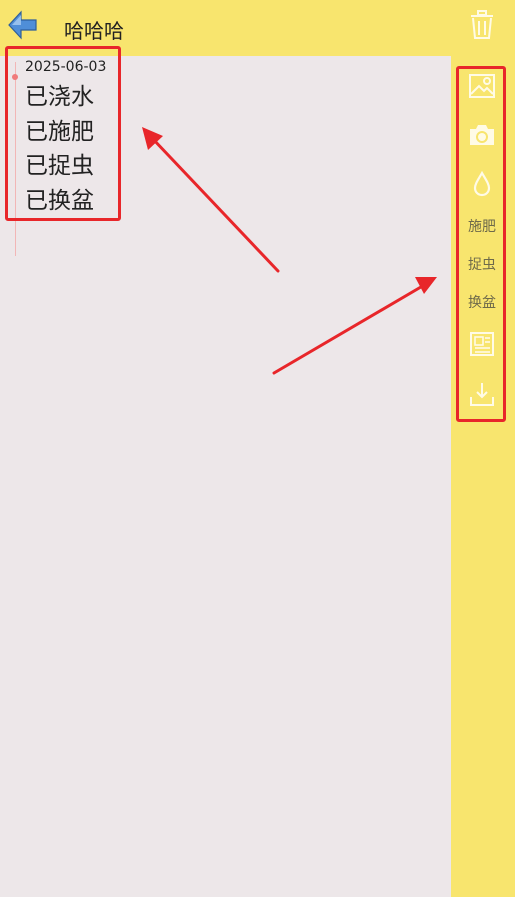  Describe the element at coordinates (426, 285) in the screenshot. I see `arrow-head-right` at that location.